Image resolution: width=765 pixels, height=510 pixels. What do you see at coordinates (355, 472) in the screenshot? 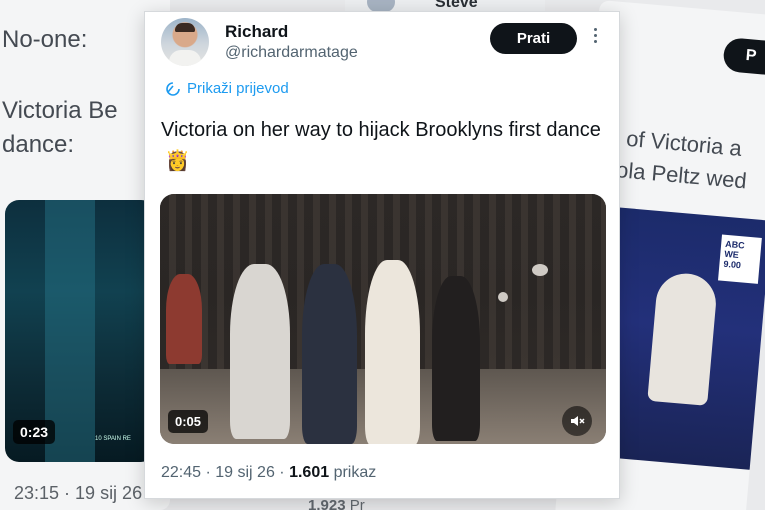
I see `view-label: prikaz` at bounding box center [355, 472].